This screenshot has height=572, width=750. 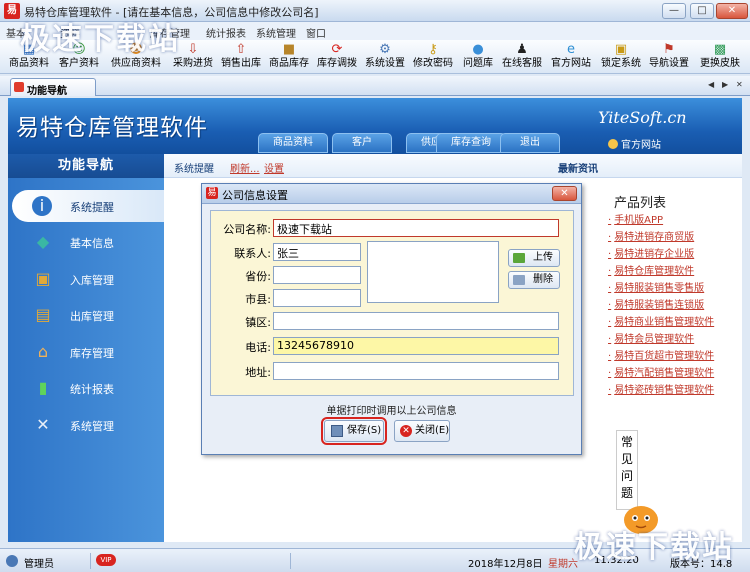 I want to click on product-link: 易特会员管理软件, so click(x=651, y=337).